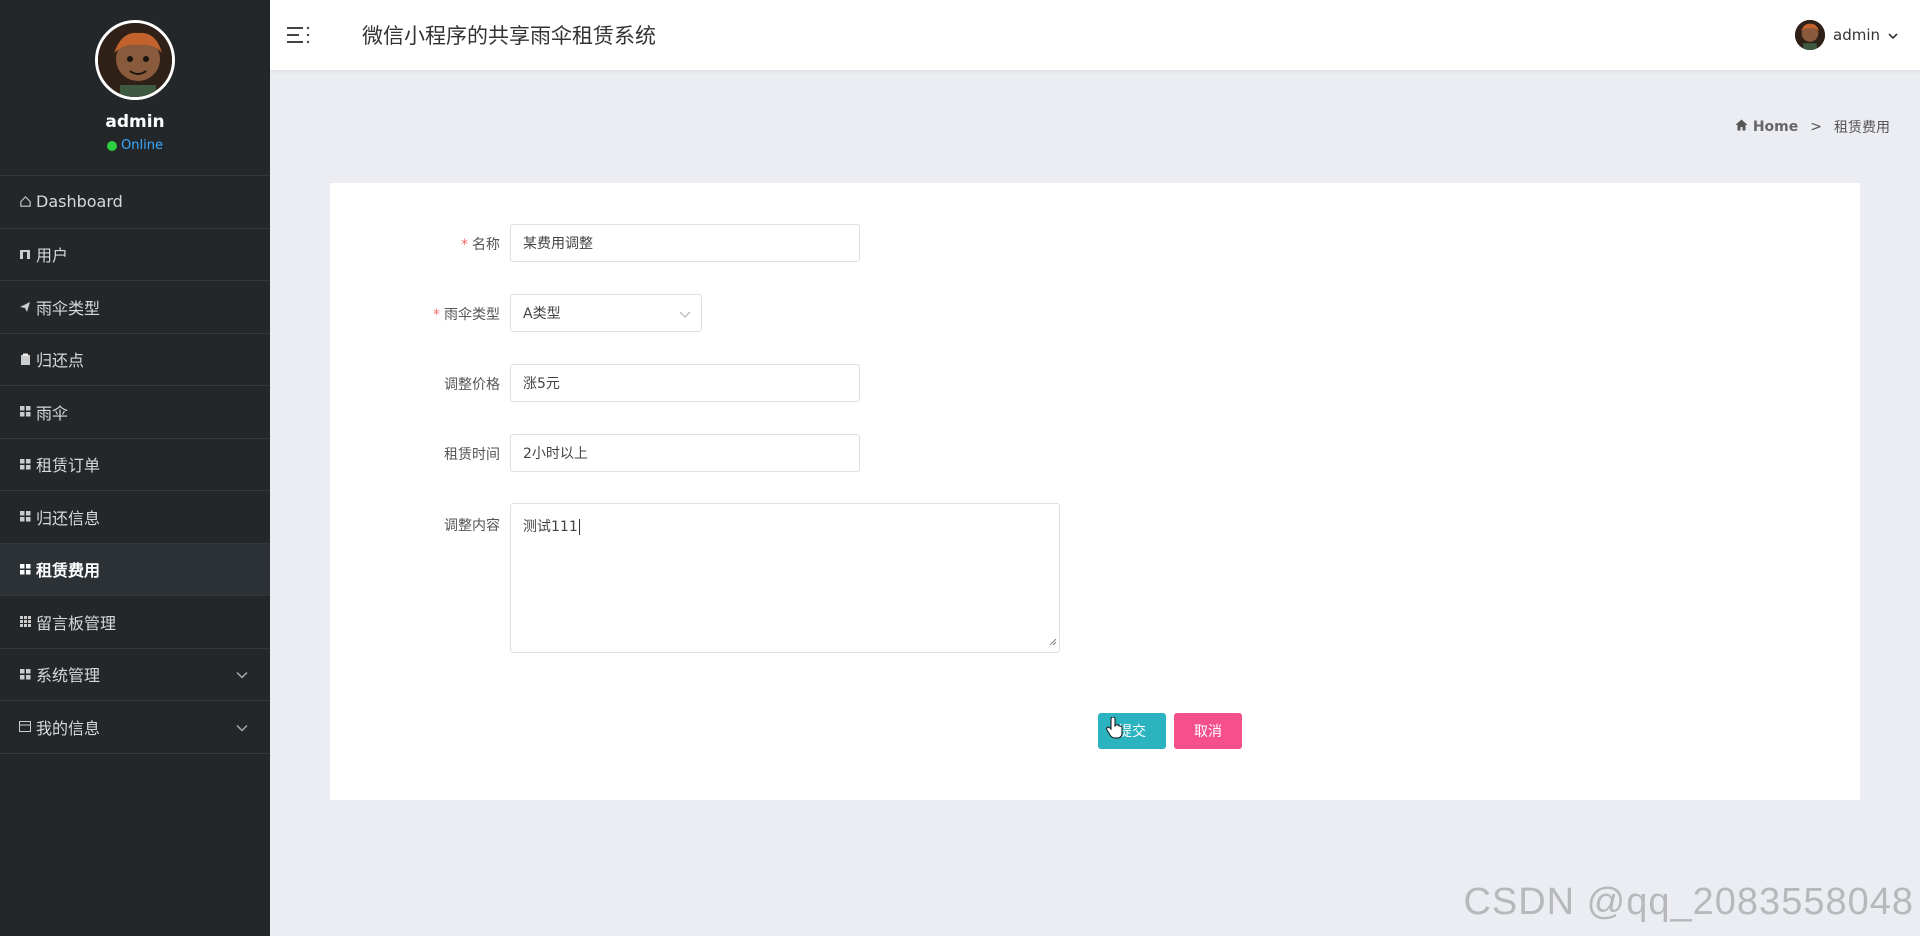 The width and height of the screenshot is (1920, 936). What do you see at coordinates (472, 315) in the screenshot?
I see `type-label-text: 雨伞类型` at bounding box center [472, 315].